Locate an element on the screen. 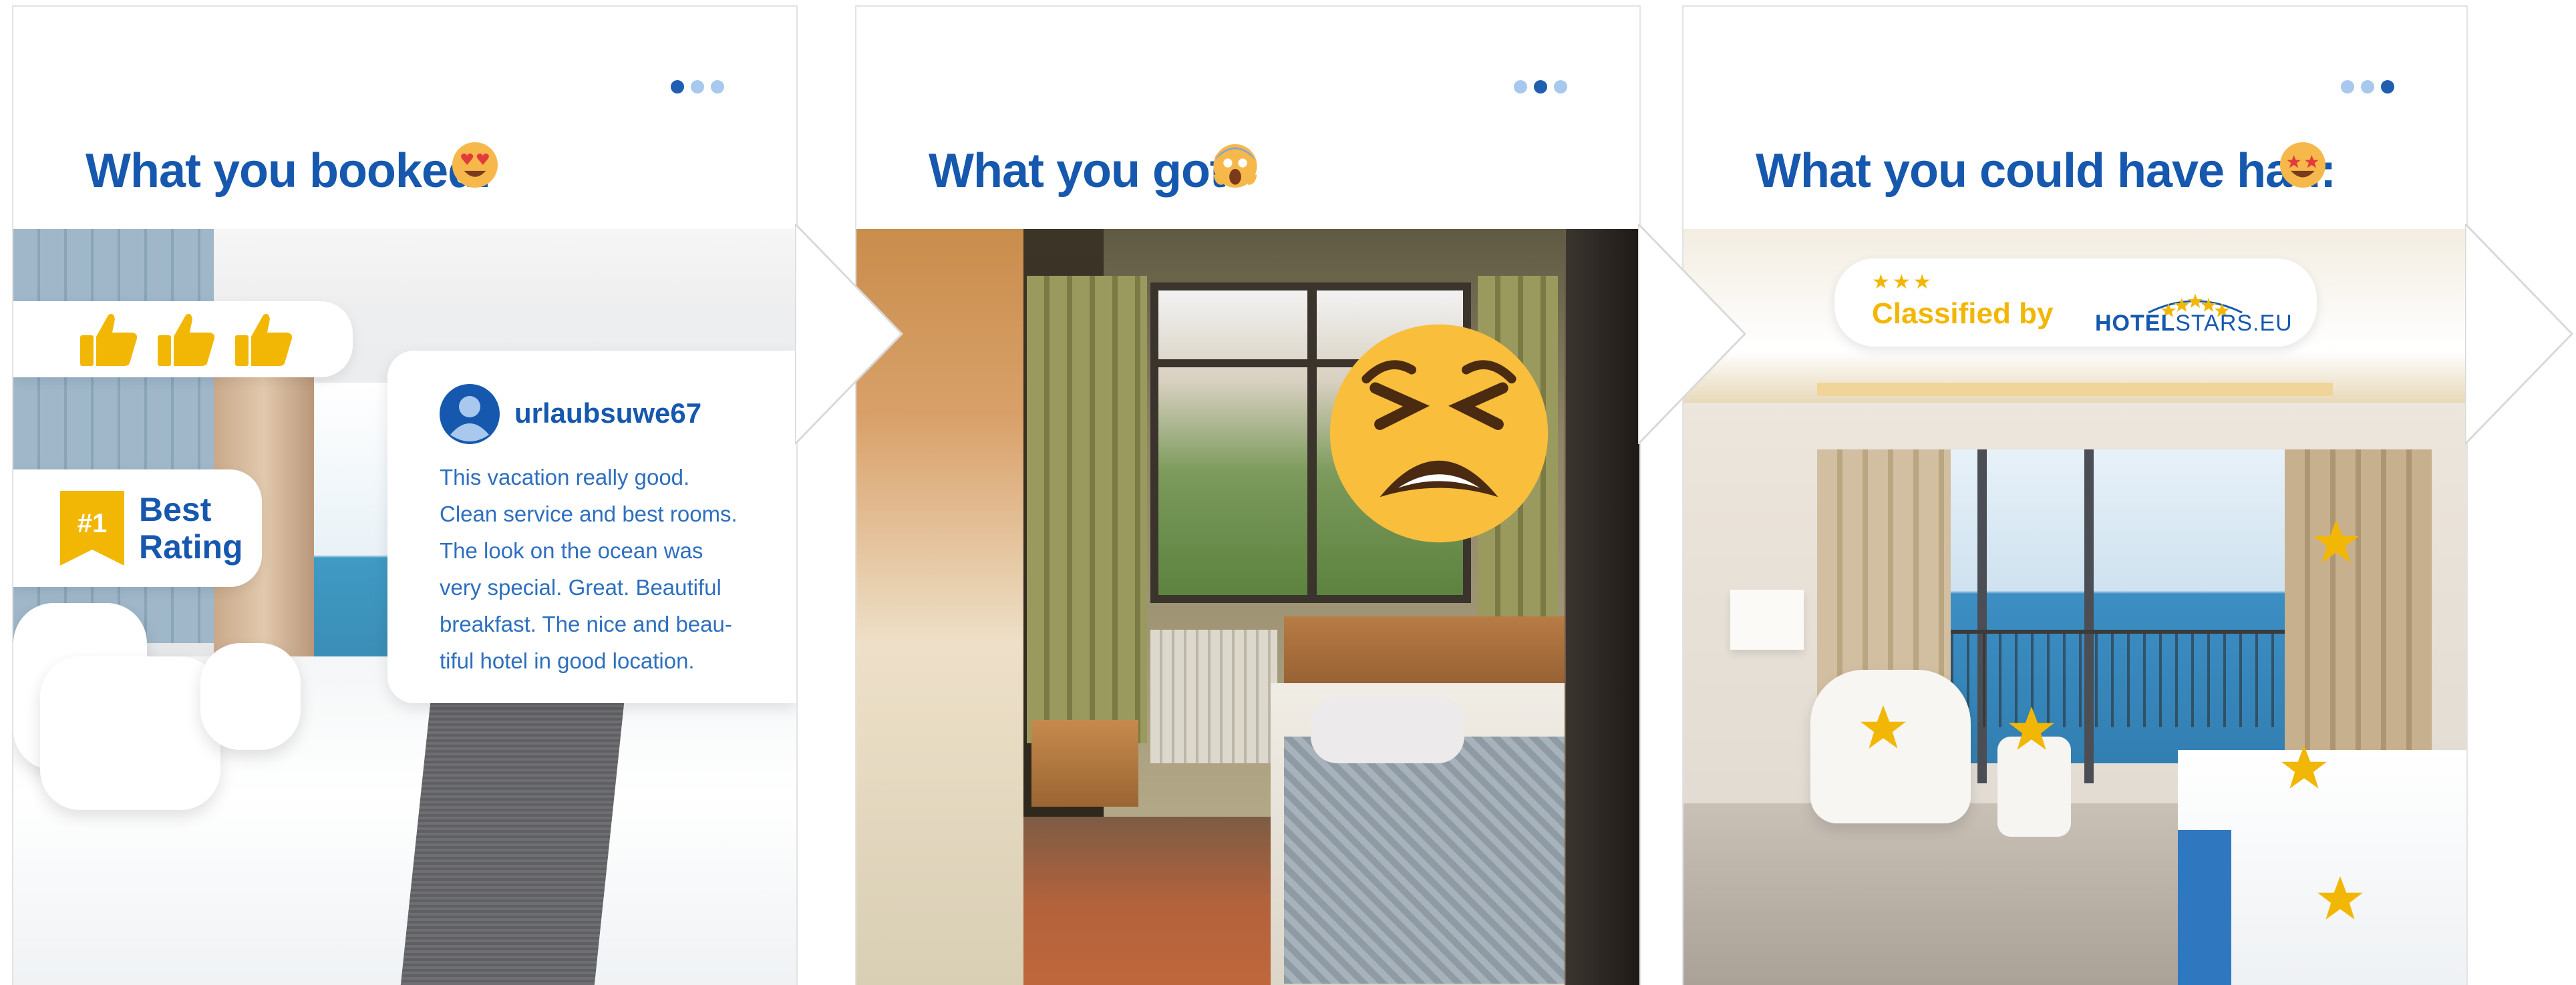 The height and width of the screenshot is (985, 2576). review-line: breakfast. The nice and beau- is located at coordinates (586, 624).